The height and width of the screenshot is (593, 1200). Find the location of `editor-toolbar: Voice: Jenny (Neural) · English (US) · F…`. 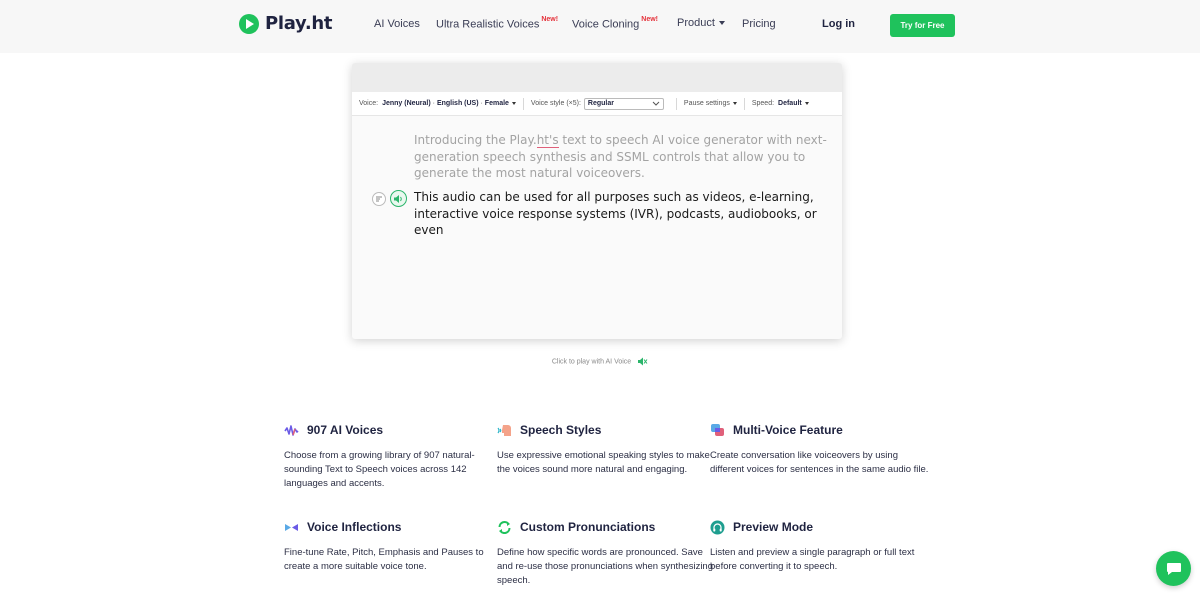

editor-toolbar: Voice: Jenny (Neural) · English (US) · F… is located at coordinates (597, 104).